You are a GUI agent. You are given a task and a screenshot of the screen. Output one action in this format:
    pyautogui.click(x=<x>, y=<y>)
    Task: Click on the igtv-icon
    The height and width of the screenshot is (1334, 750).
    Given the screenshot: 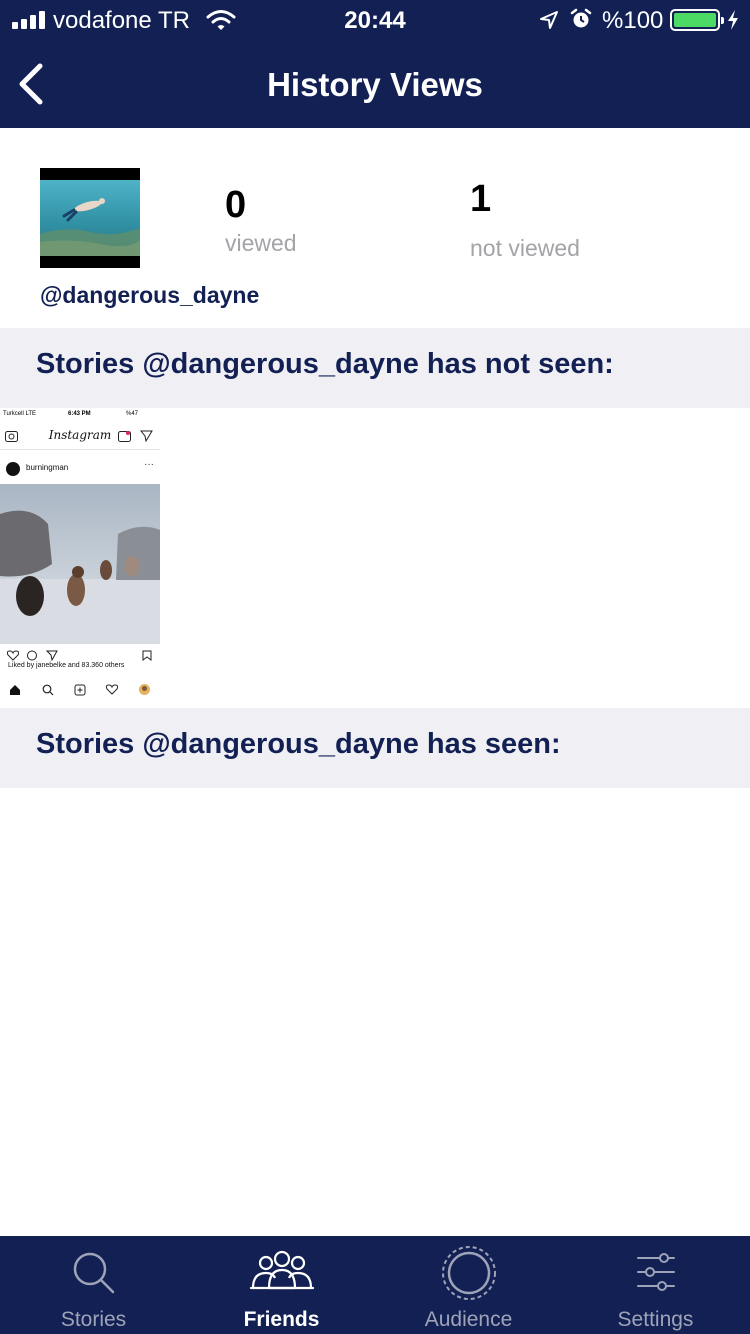 What is the action you would take?
    pyautogui.click(x=124, y=436)
    